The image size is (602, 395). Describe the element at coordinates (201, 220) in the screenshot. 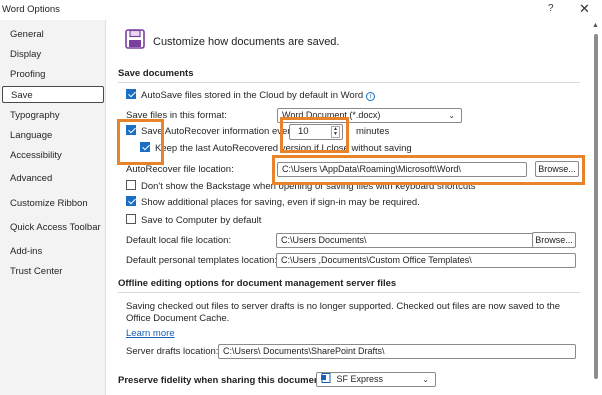

I see `save-computer-label: Save to Computer by default` at that location.